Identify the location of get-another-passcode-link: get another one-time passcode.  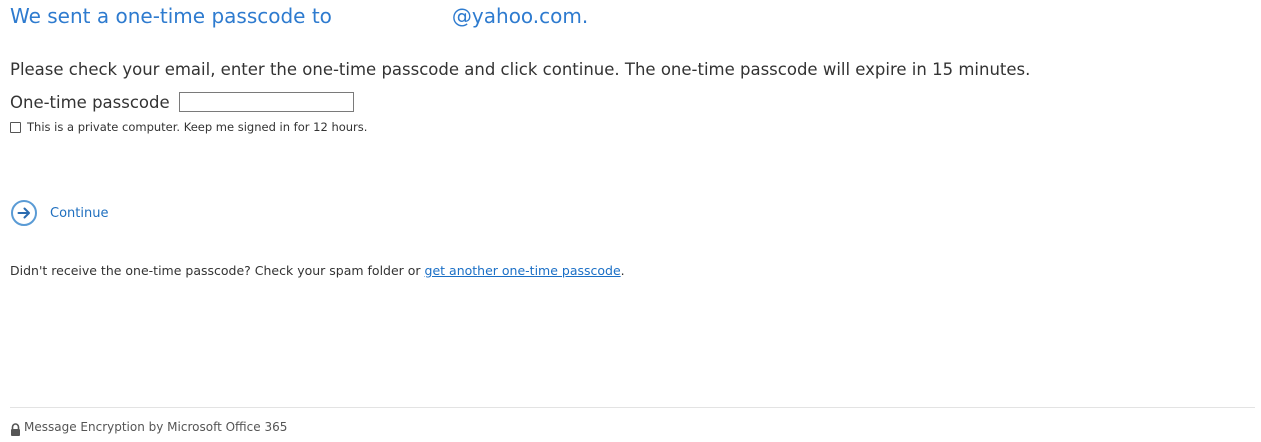
(523, 270).